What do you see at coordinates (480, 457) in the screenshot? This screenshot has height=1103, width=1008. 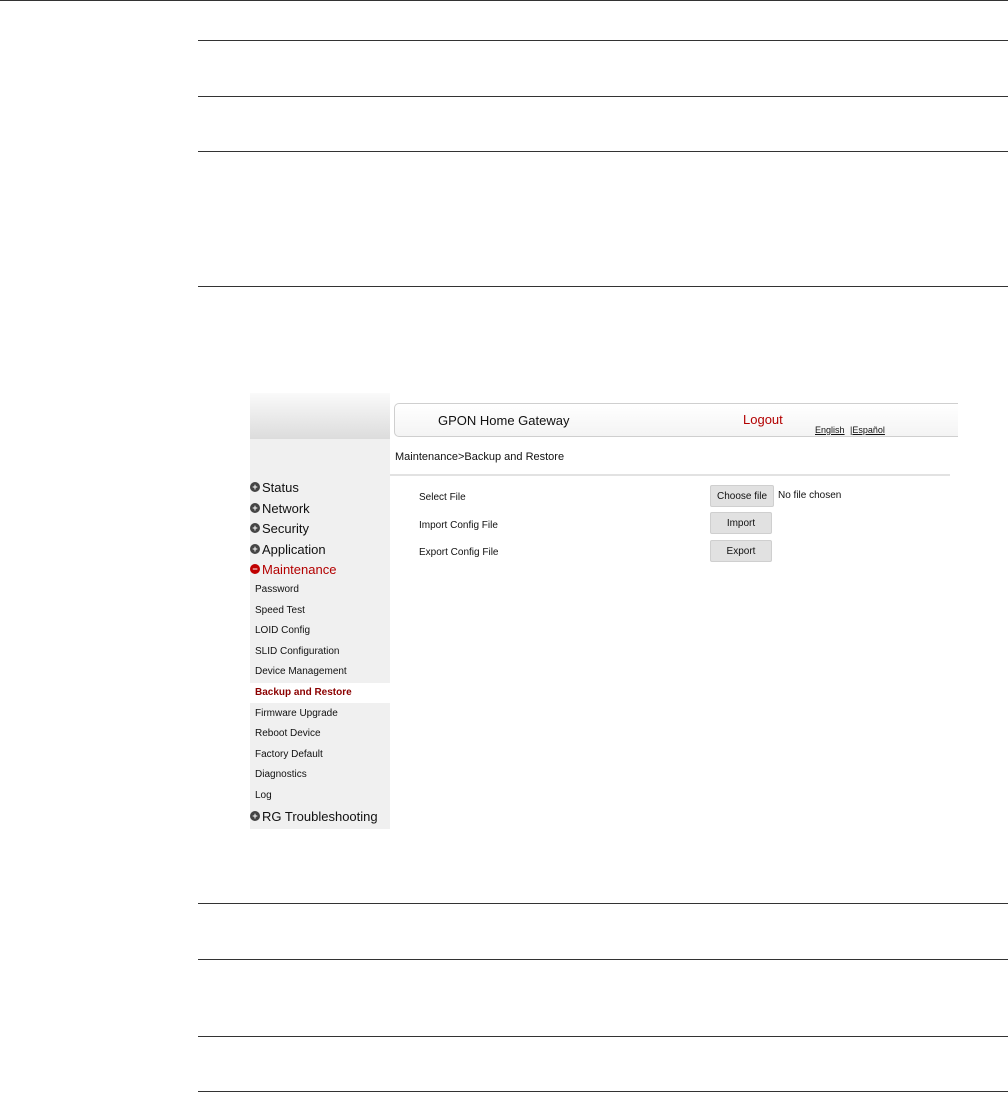 I see `breadcrumb: Maintenance>Backup and Restore` at bounding box center [480, 457].